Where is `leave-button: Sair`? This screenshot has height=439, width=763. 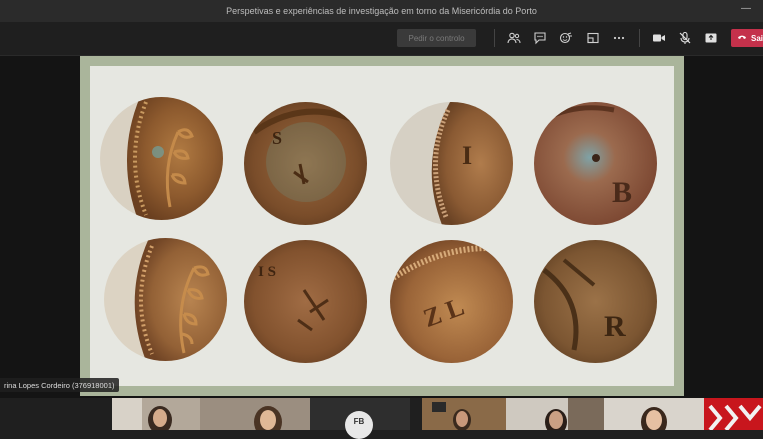 leave-button: Sair is located at coordinates (747, 38).